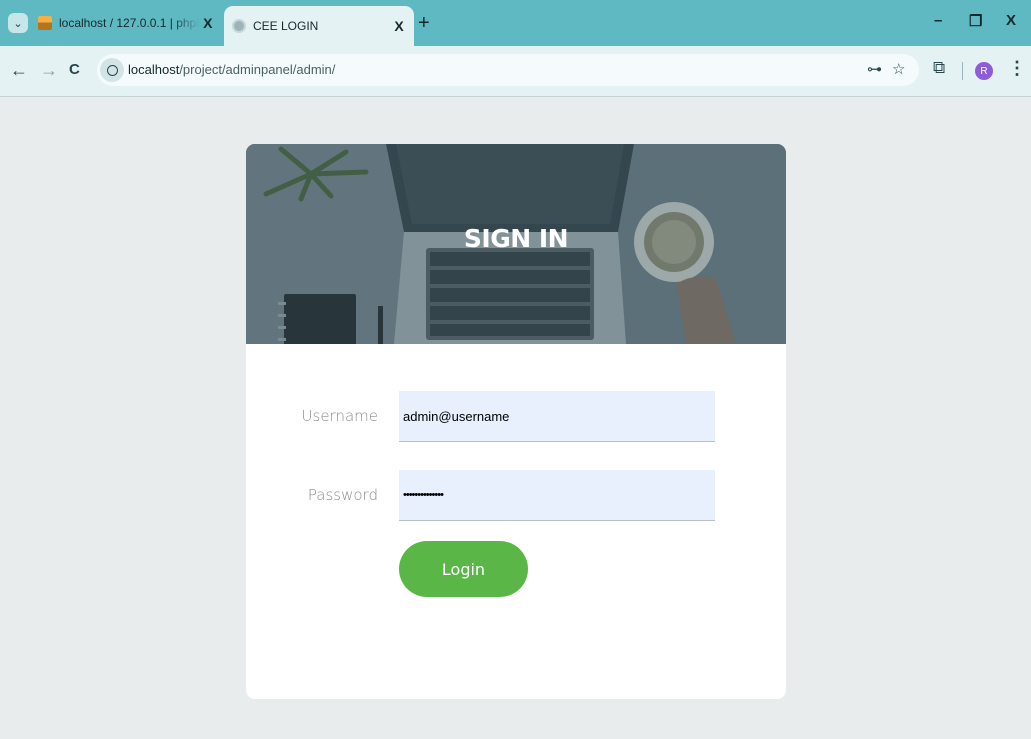 The width and height of the screenshot is (1031, 739). I want to click on hero-banner: SIGN IN, so click(516, 244).